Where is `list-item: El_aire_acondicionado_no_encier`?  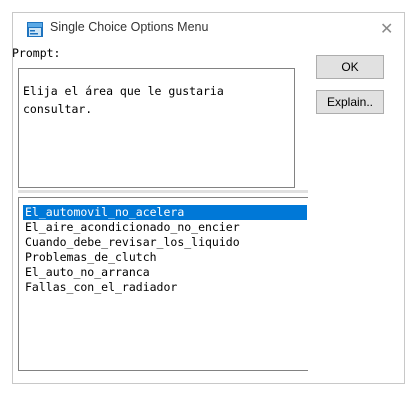
list-item: El_aire_acondicionado_no_encier is located at coordinates (133, 227).